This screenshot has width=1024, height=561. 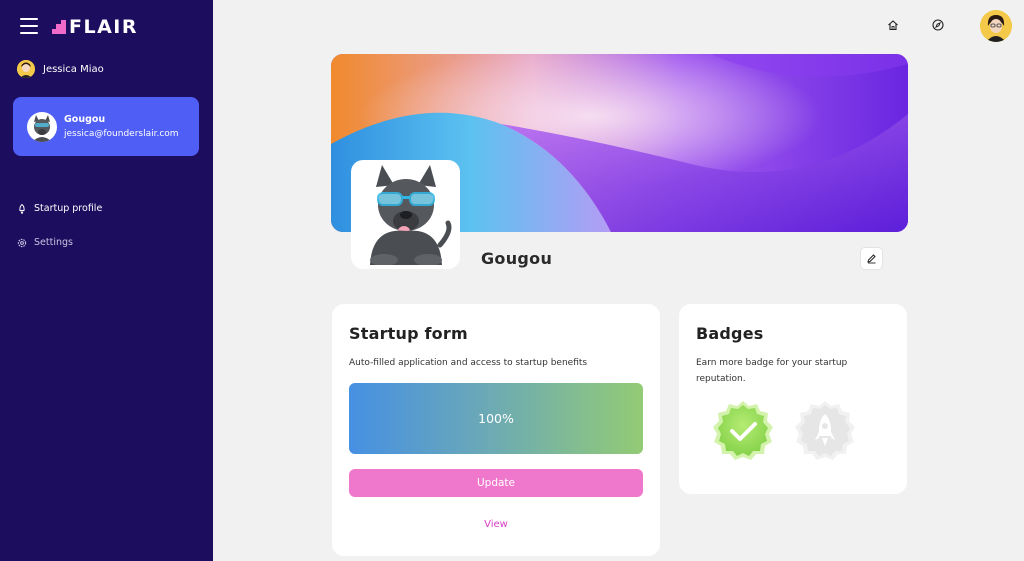 I want to click on edit-profile-button, so click(x=871, y=258).